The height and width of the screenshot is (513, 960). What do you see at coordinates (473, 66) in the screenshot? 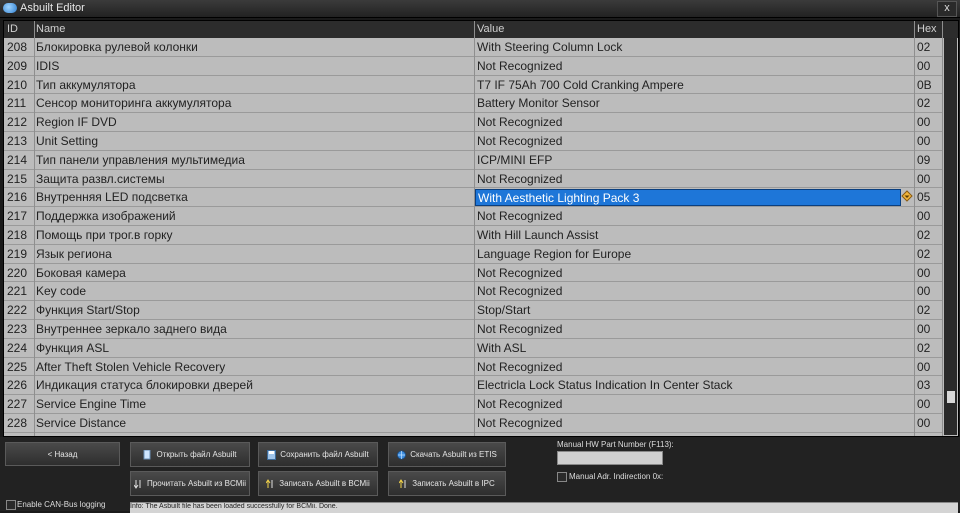
I see `table-row: 209 IDIS Not Recognized 00` at bounding box center [473, 66].